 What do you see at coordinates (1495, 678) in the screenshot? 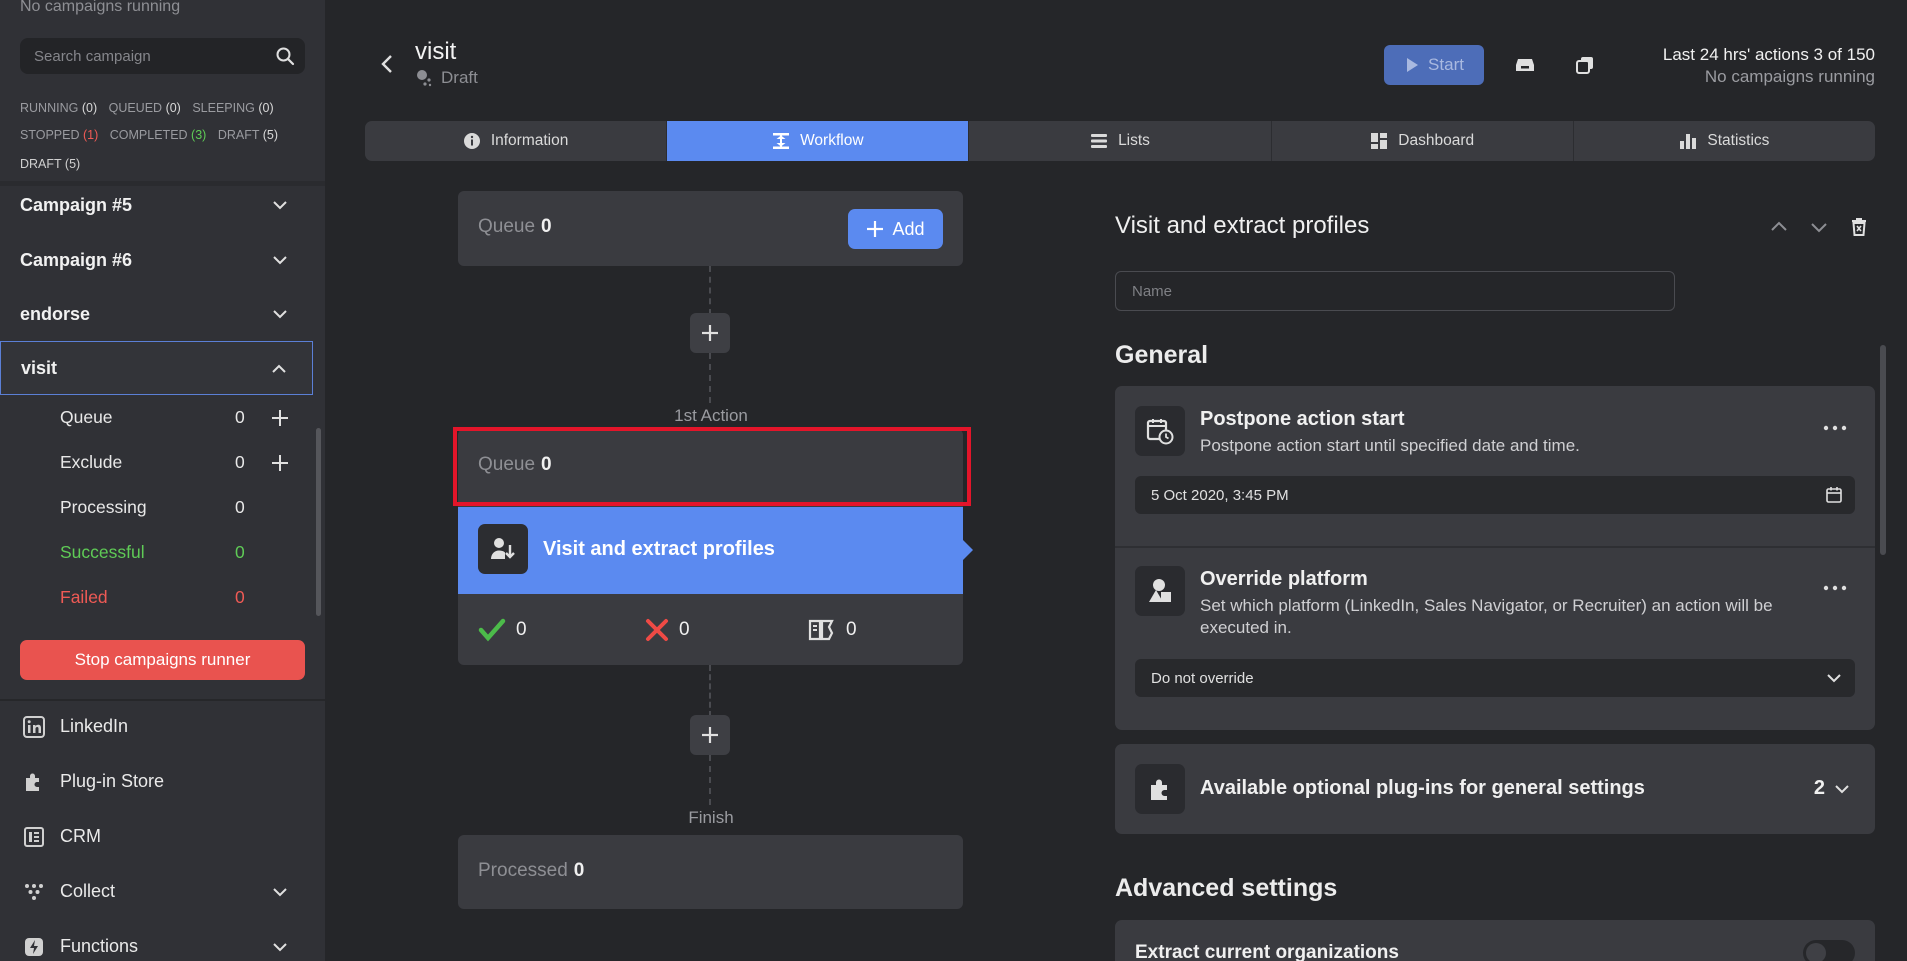
I see `override-platform-select: Do not override` at bounding box center [1495, 678].